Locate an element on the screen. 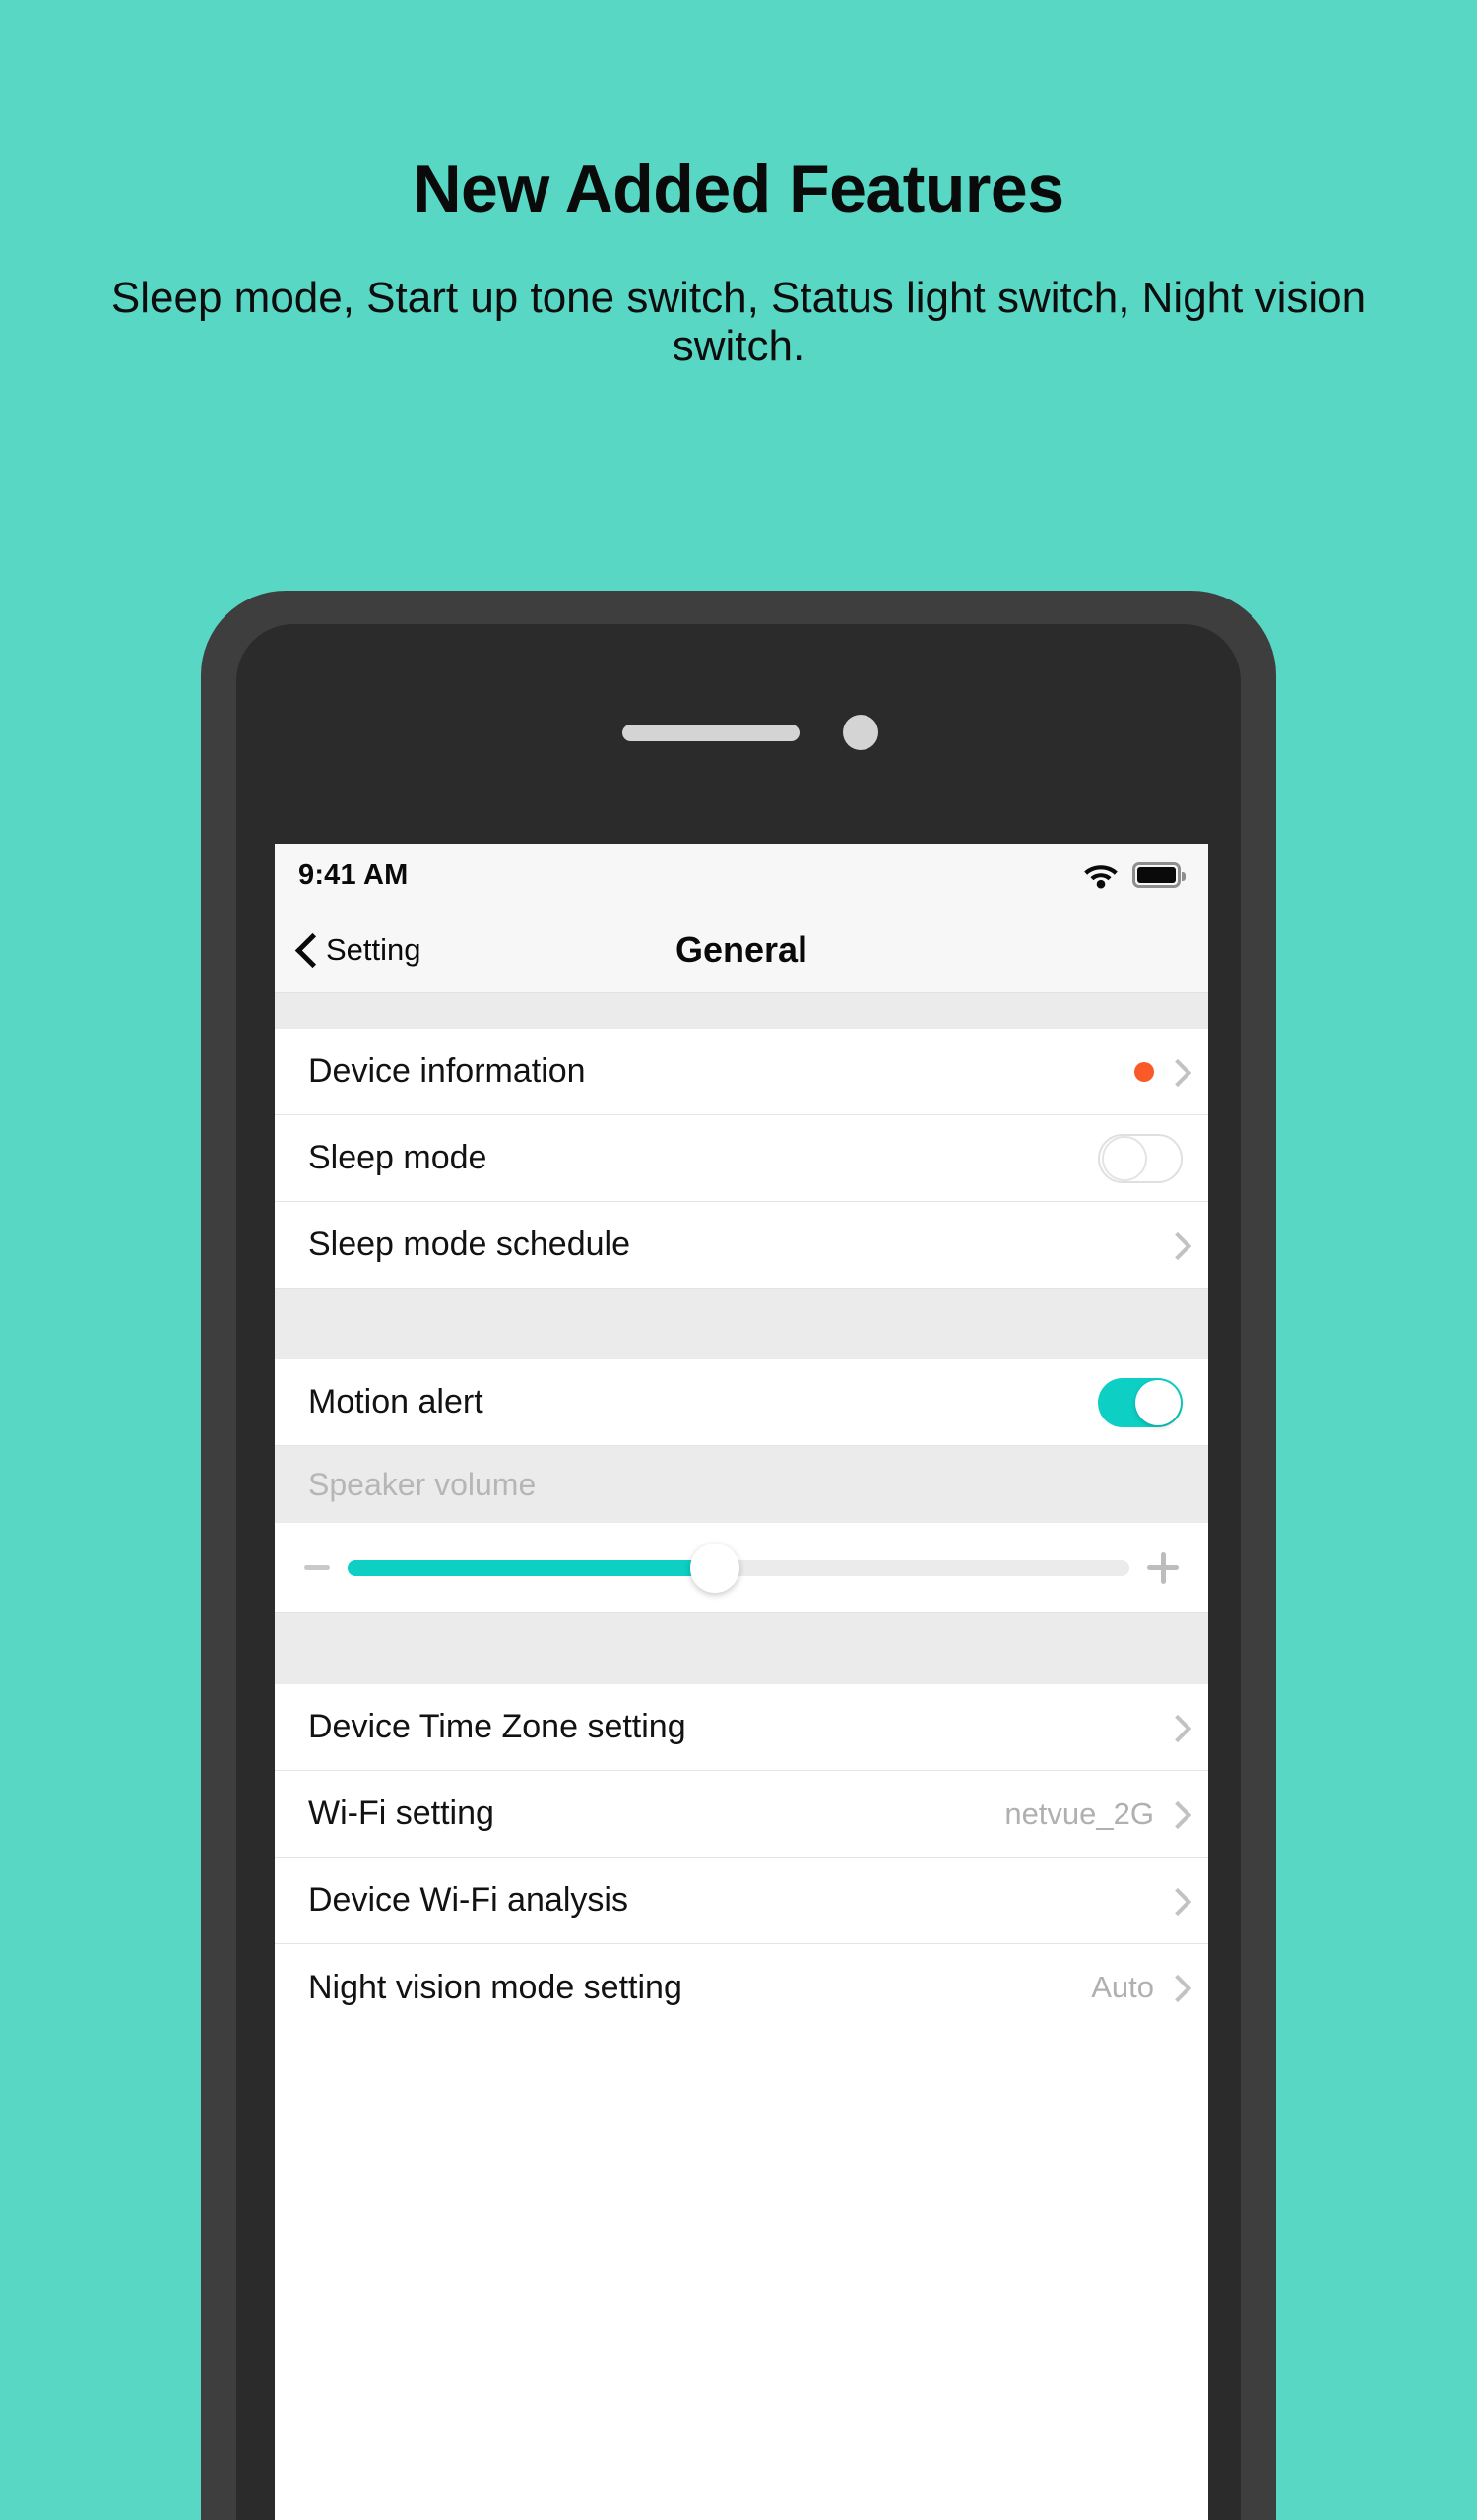 The height and width of the screenshot is (2520, 1477). back-button-label: Setting is located at coordinates (374, 949).